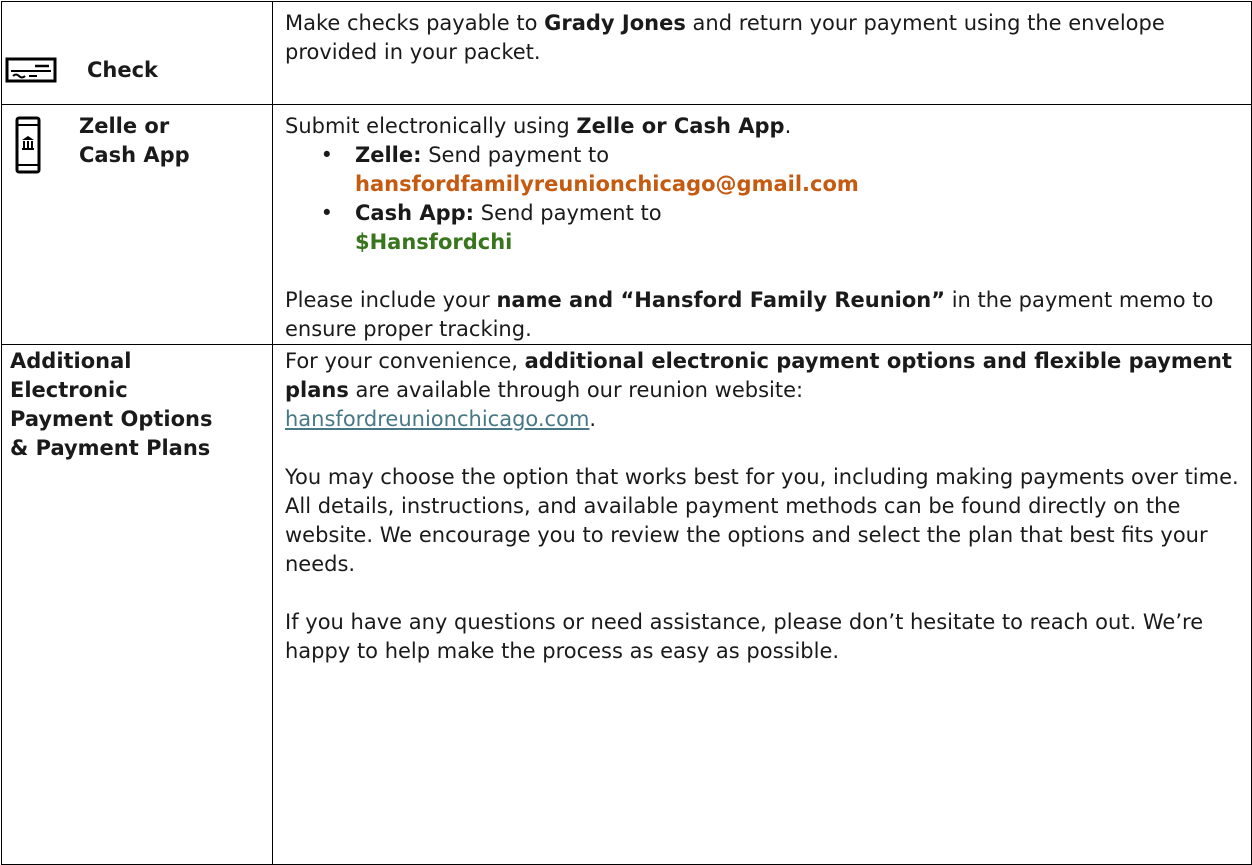 Image resolution: width=1252 pixels, height=865 pixels. What do you see at coordinates (615, 23) in the screenshot?
I see `payee-name: Grady Jones` at bounding box center [615, 23].